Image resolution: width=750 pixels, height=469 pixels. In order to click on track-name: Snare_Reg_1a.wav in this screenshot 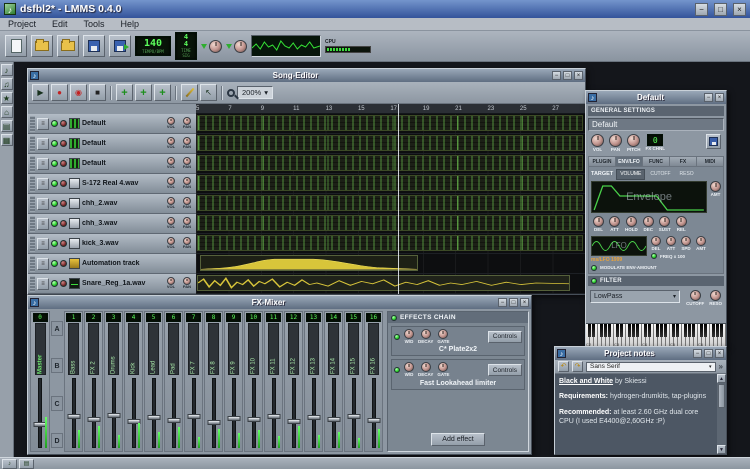, I will do `click(122, 283)`.